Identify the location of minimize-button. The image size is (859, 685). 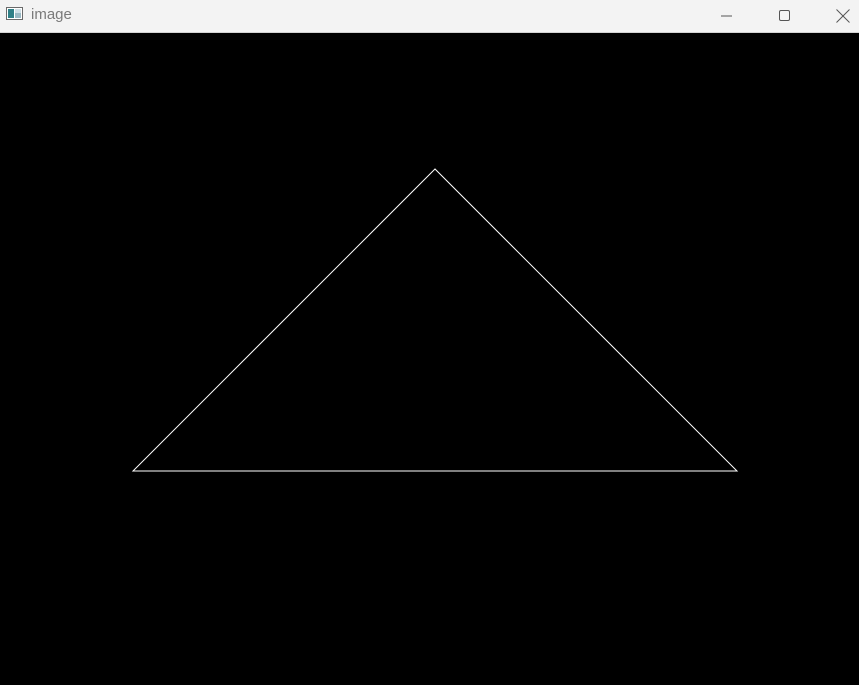
(727, 16).